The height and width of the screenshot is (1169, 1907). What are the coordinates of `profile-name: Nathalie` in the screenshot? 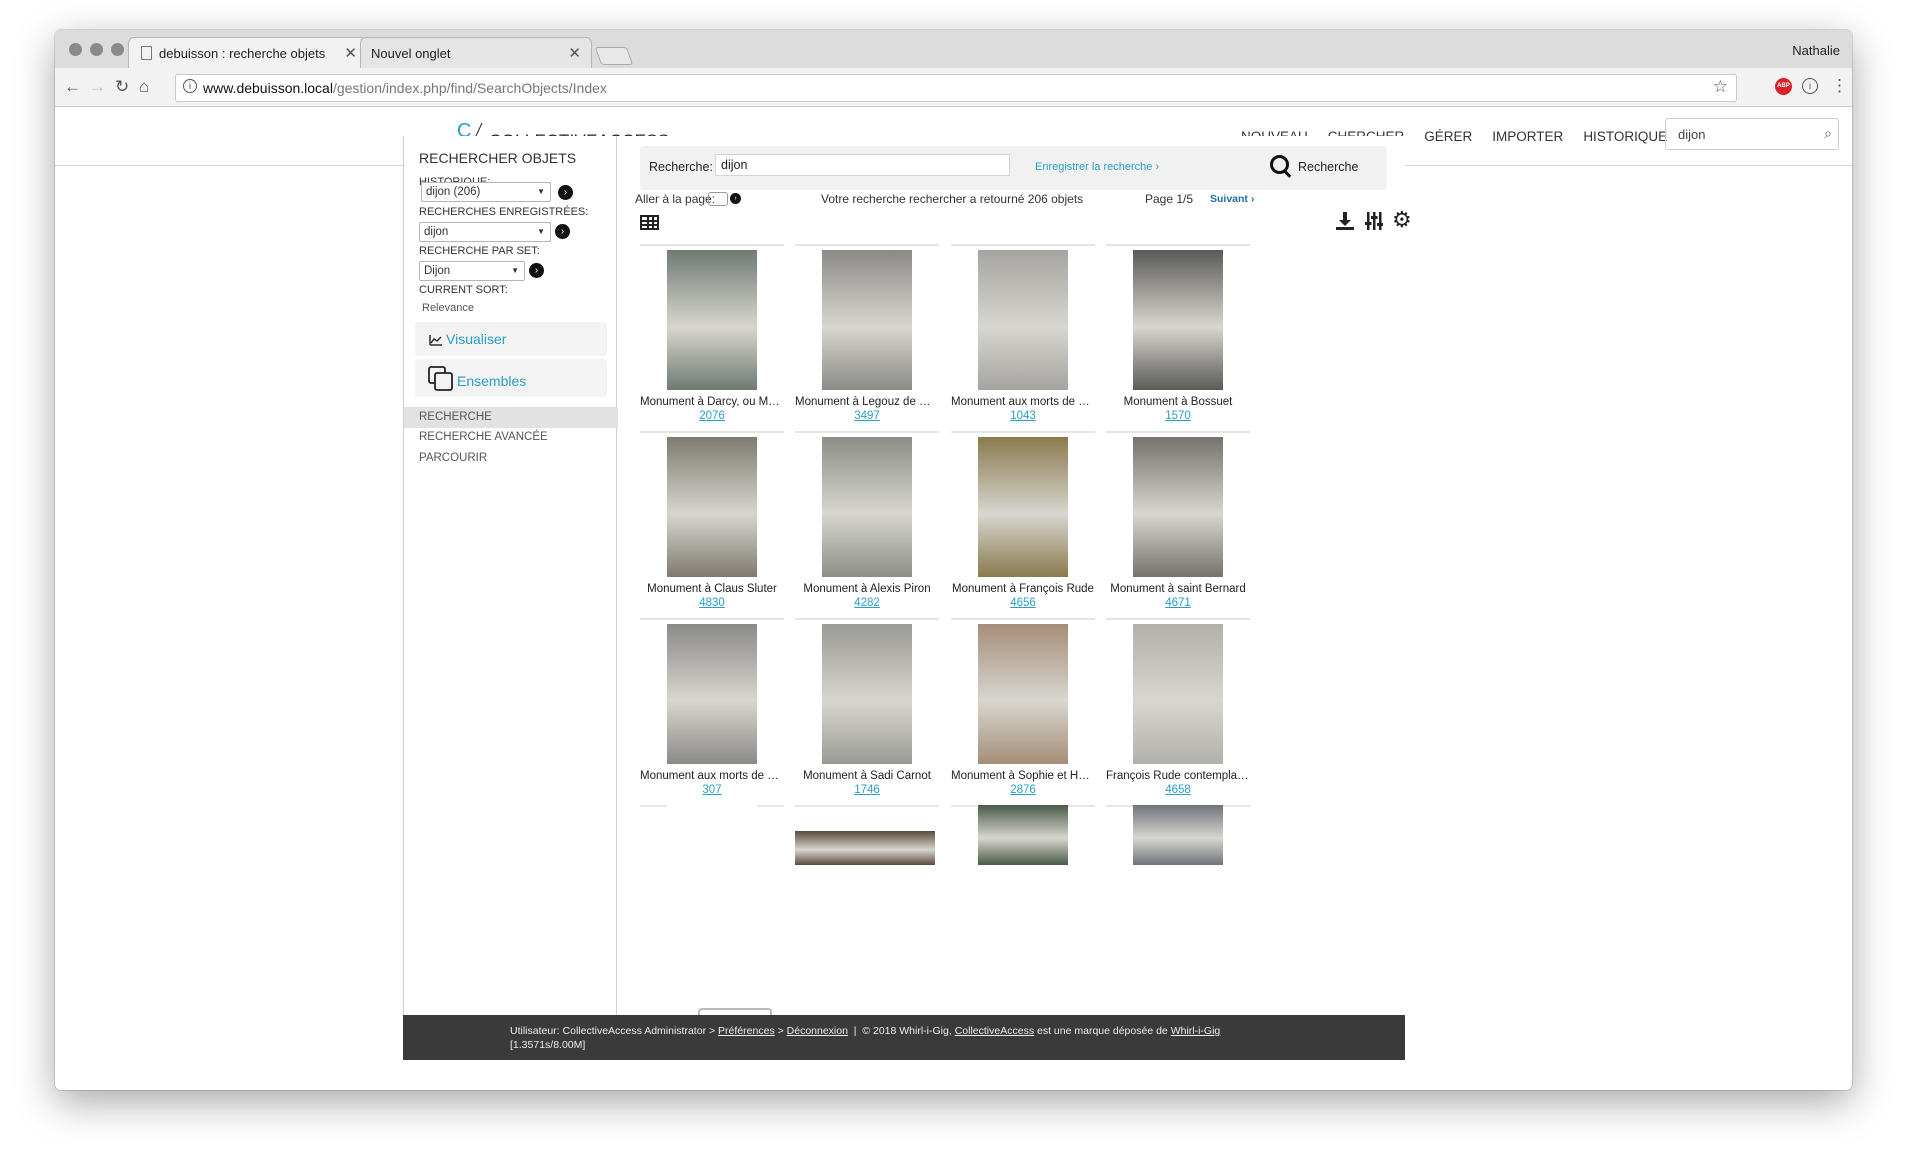 It's located at (1816, 50).